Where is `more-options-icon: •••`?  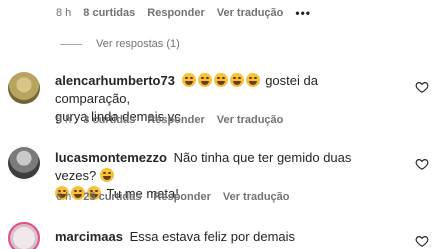
more-options-icon: ••• is located at coordinates (303, 13).